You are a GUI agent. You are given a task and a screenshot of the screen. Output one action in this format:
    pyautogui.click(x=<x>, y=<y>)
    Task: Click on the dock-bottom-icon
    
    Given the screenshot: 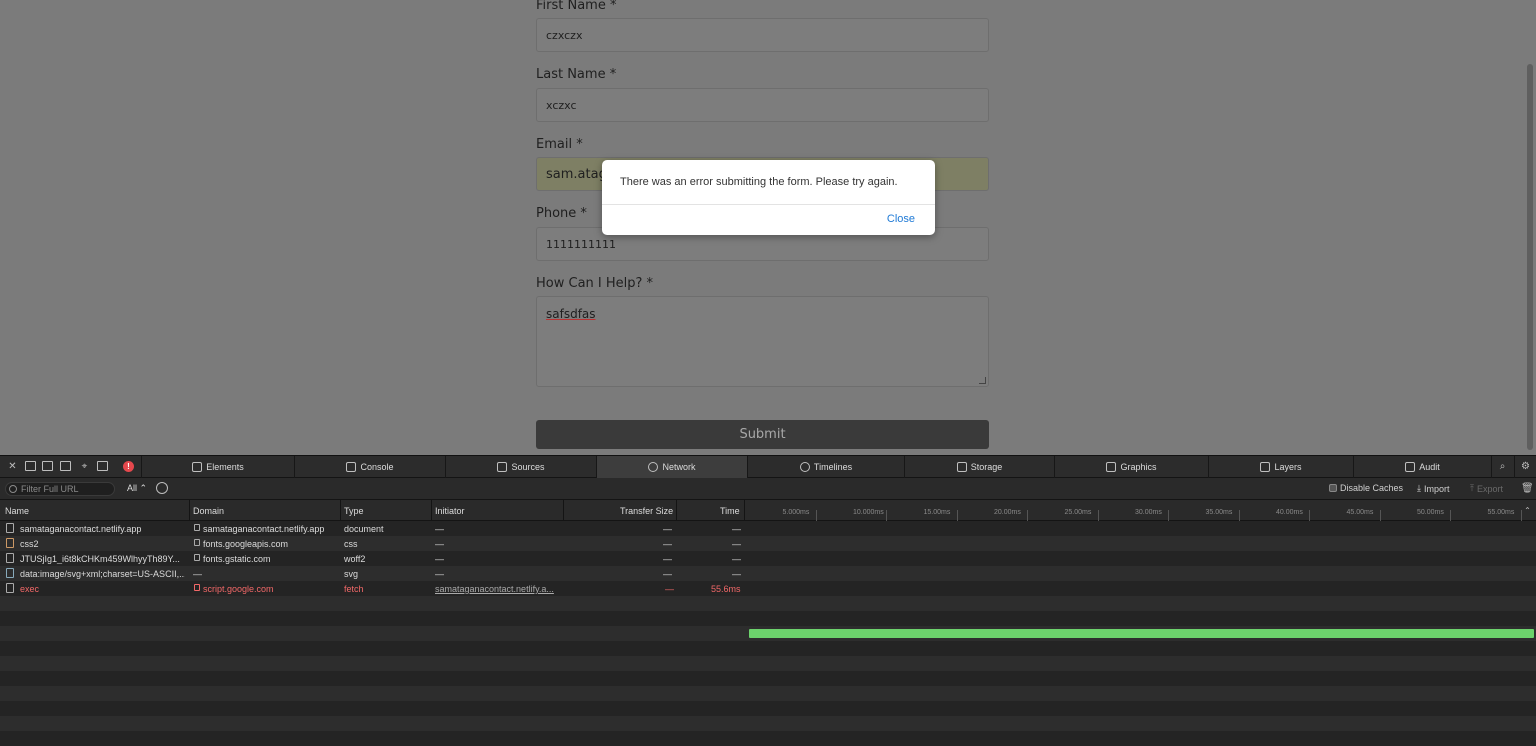 What is the action you would take?
    pyautogui.click(x=30, y=466)
    